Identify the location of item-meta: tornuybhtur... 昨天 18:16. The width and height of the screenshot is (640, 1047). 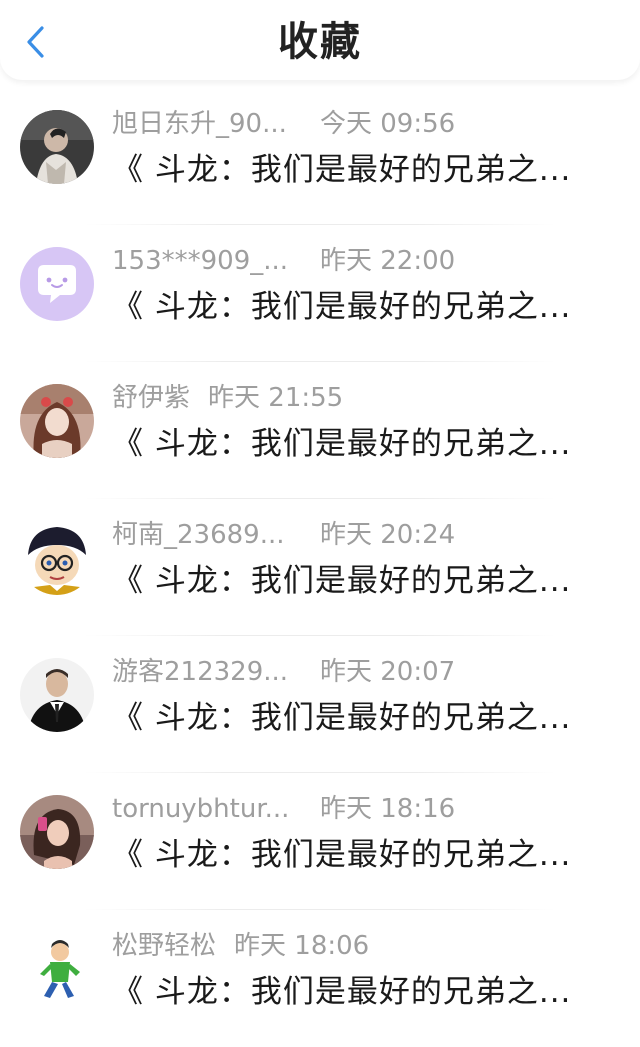
(283, 809).